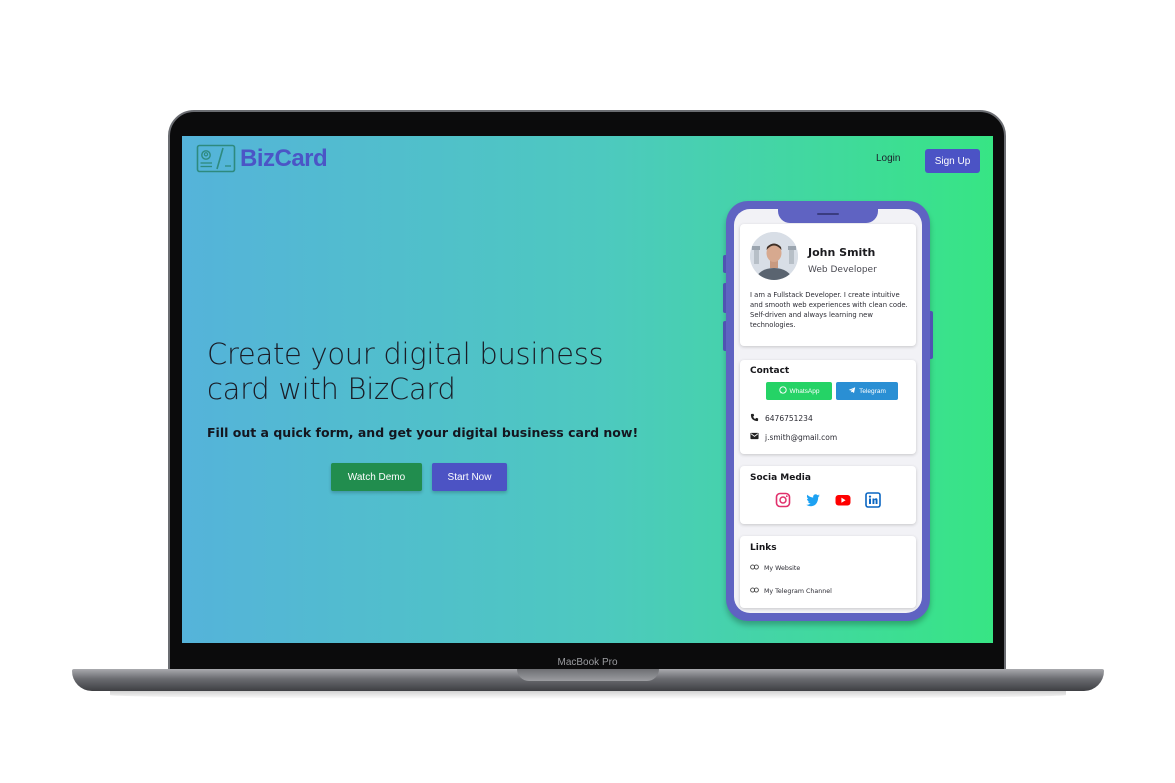  I want to click on phone-icon, so click(754, 418).